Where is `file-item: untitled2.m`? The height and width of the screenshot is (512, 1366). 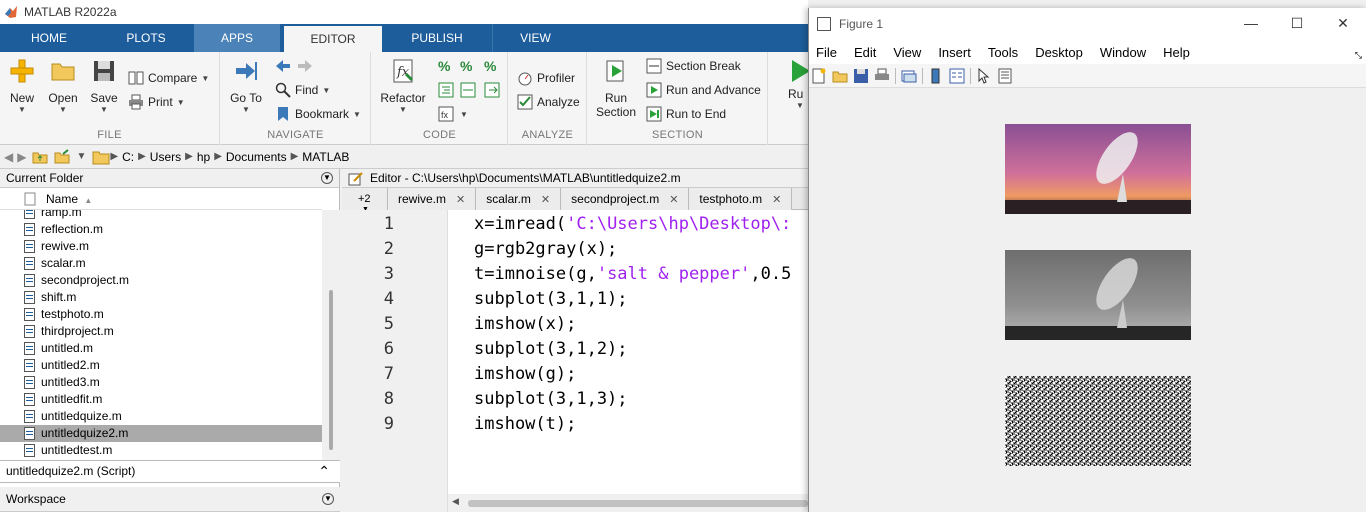 file-item: untitled2.m is located at coordinates (161, 365).